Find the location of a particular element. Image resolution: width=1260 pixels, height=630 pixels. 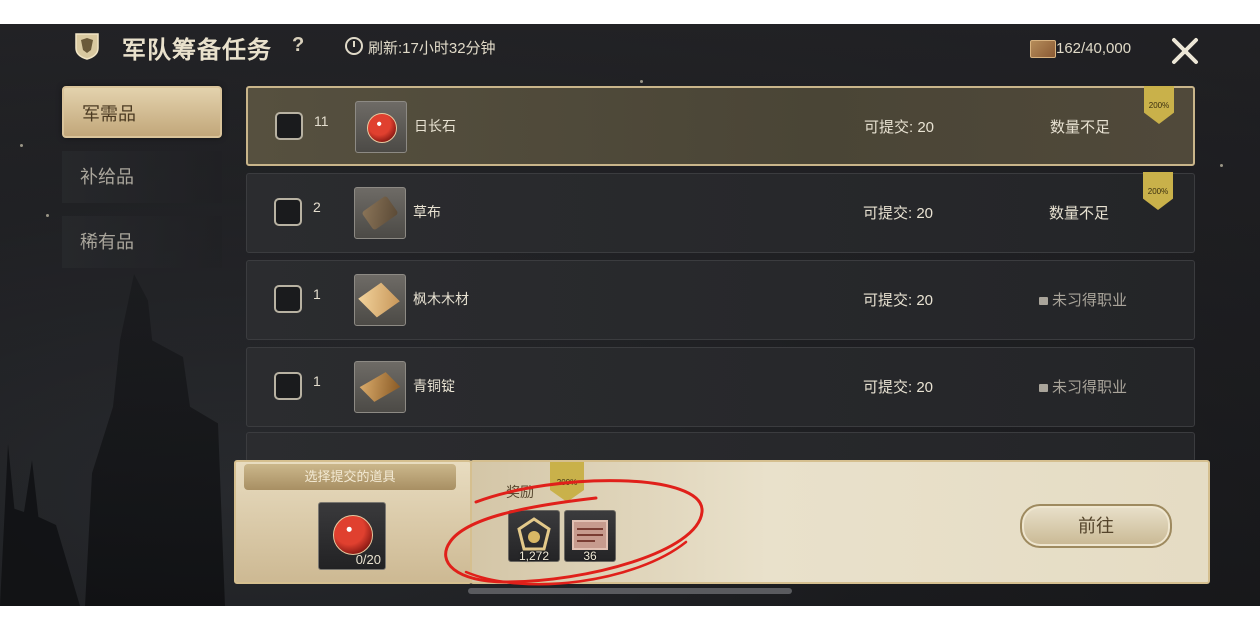

selected-count: 0/20 is located at coordinates (368, 559).